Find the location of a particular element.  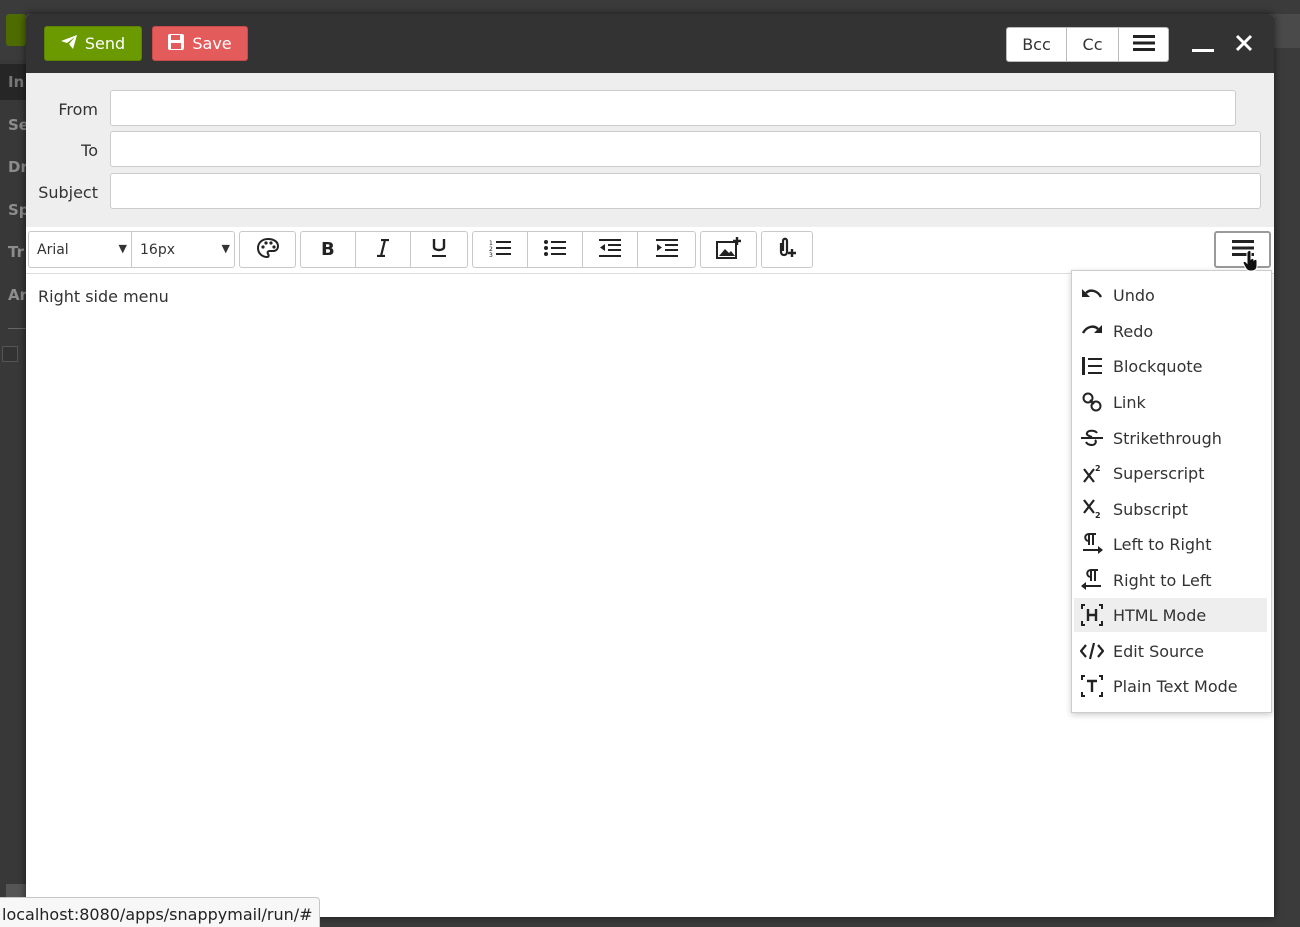

hand-cursor-icon is located at coordinates (1250, 262).